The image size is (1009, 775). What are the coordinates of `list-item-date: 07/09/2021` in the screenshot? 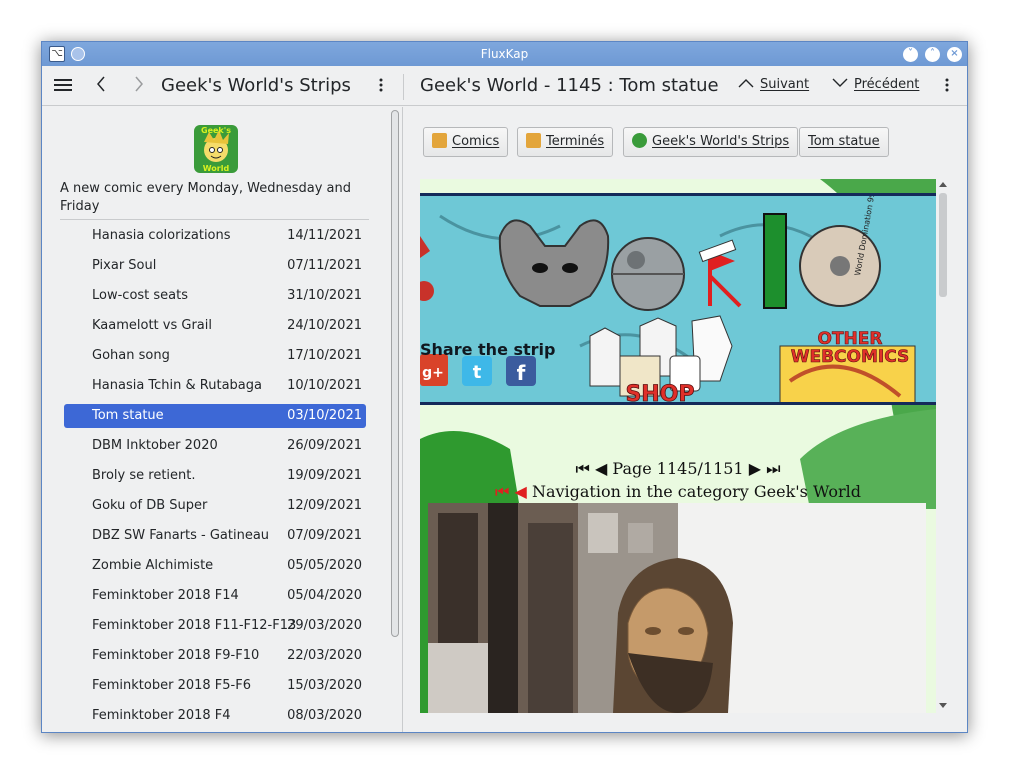 It's located at (324, 535).